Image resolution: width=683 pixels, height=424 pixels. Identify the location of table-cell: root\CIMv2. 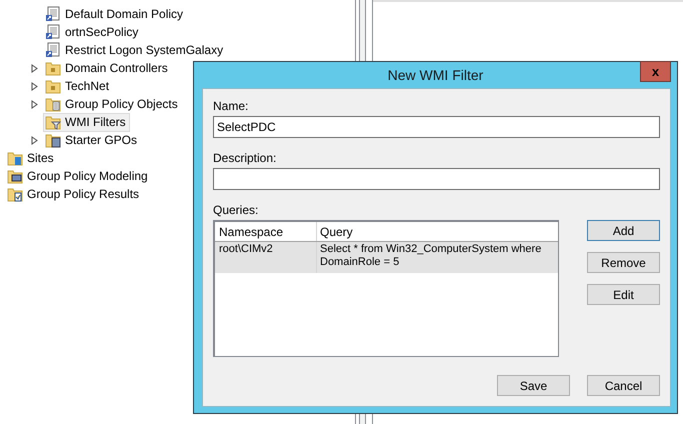
(266, 257).